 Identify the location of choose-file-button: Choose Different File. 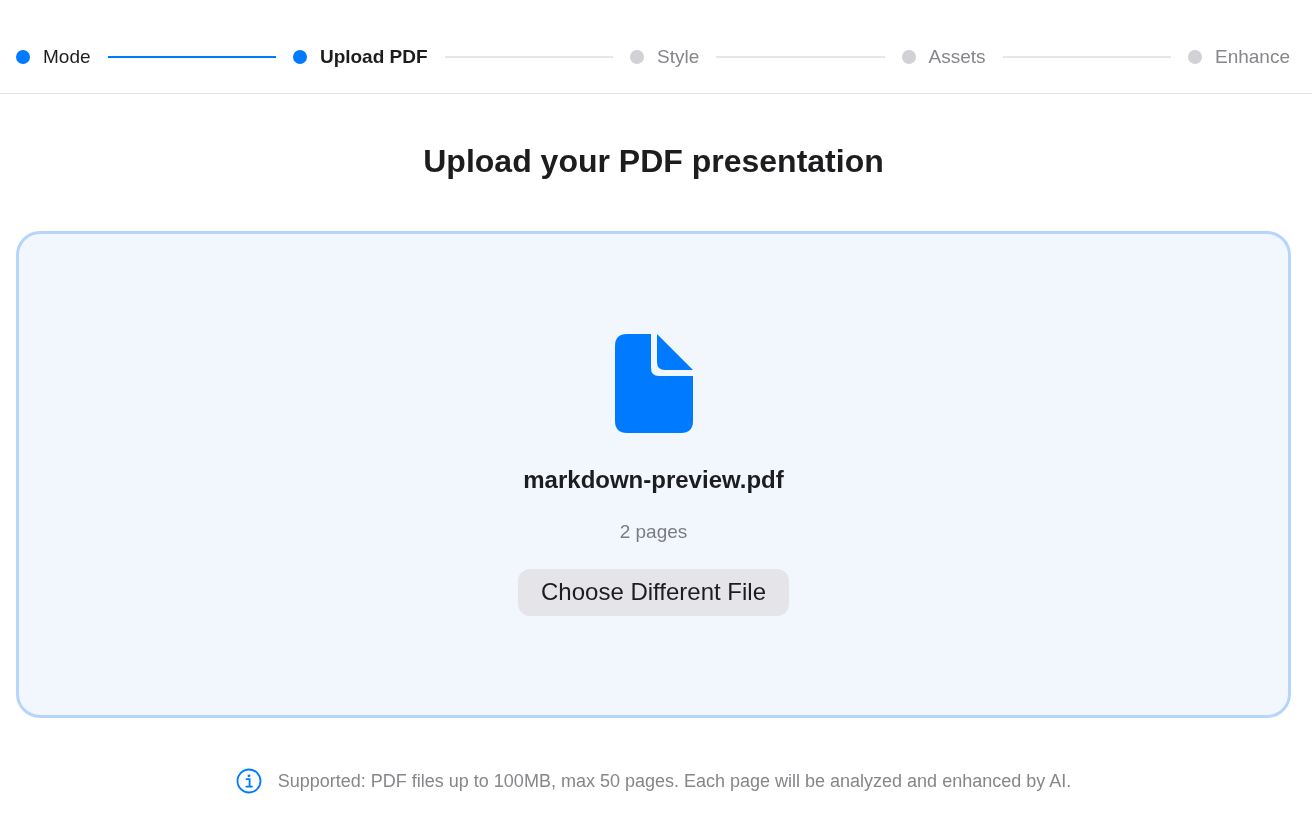
(653, 592).